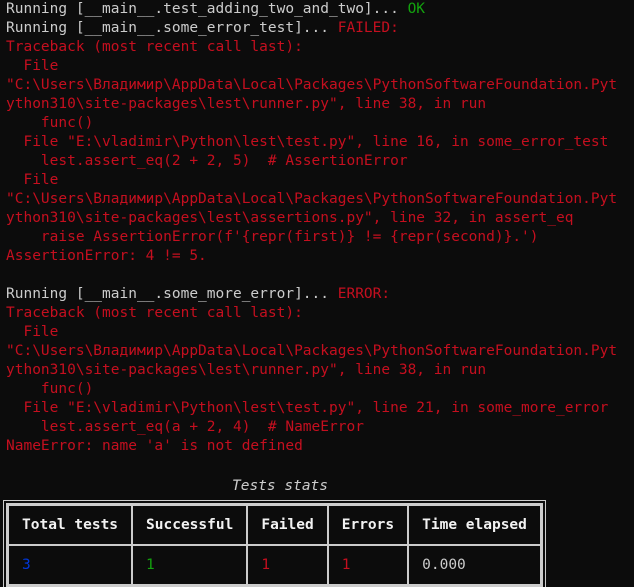  What do you see at coordinates (474, 525) in the screenshot?
I see `header-time-elapsed: Time elapsed` at bounding box center [474, 525].